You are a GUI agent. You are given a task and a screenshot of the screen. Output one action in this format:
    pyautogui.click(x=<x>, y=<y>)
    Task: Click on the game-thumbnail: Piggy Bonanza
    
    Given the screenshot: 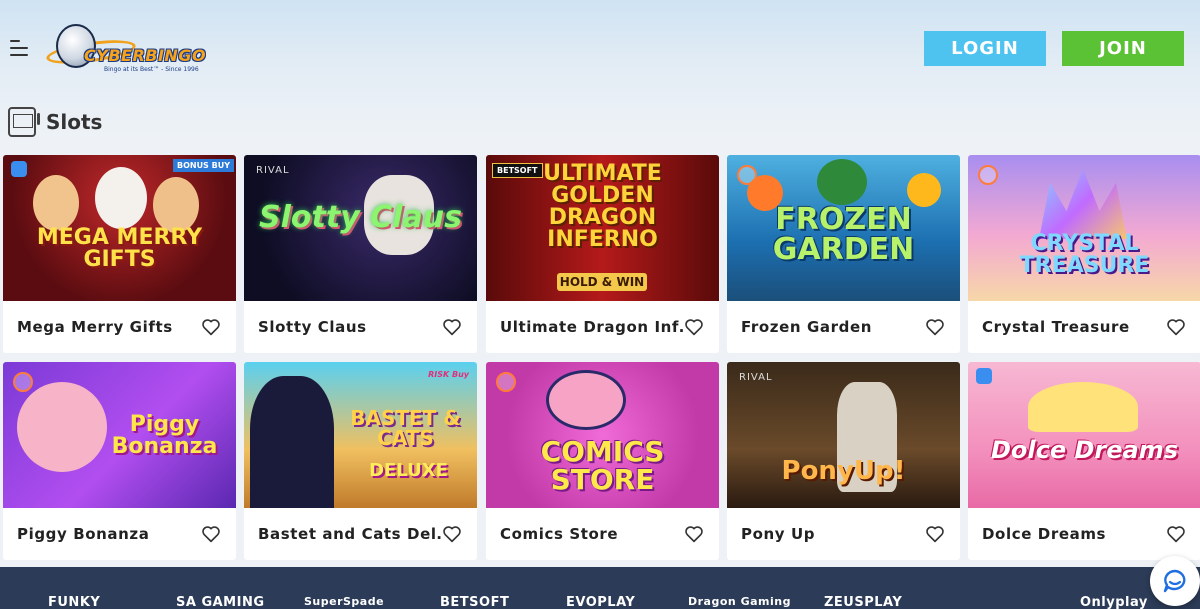 What is the action you would take?
    pyautogui.click(x=119, y=435)
    